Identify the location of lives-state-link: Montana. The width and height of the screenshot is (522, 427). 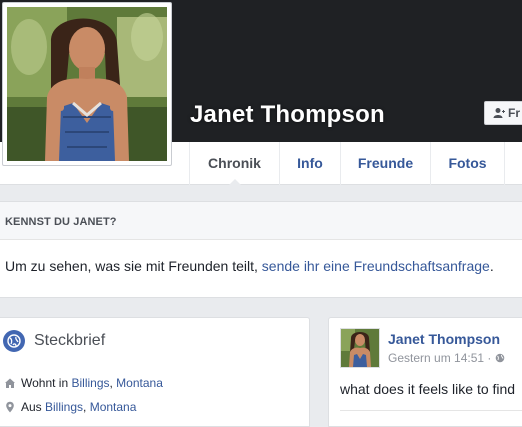
(139, 383).